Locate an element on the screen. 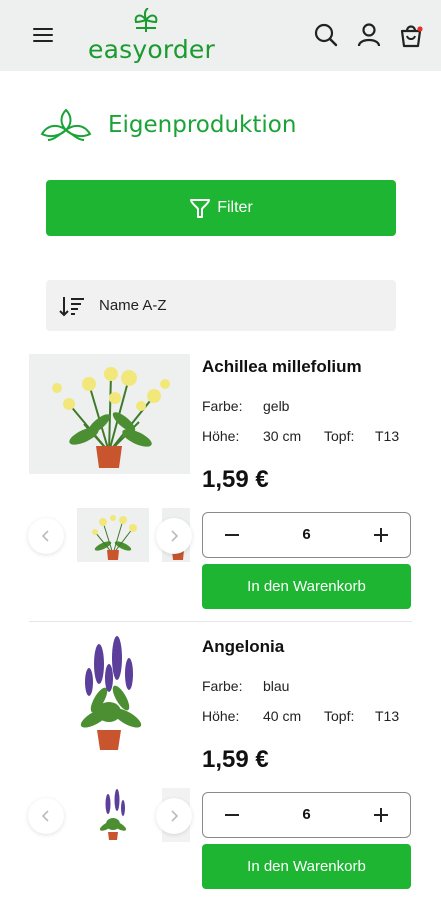 This screenshot has height=900, width=441. page-title: Eigenproduktion is located at coordinates (202, 125).